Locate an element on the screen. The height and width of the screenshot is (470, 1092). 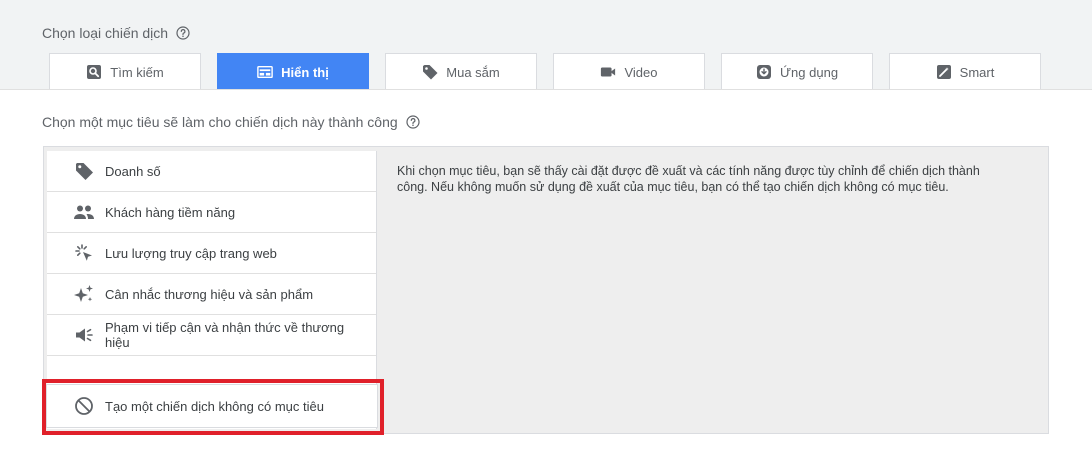
sparkle-icon is located at coordinates (84, 294).